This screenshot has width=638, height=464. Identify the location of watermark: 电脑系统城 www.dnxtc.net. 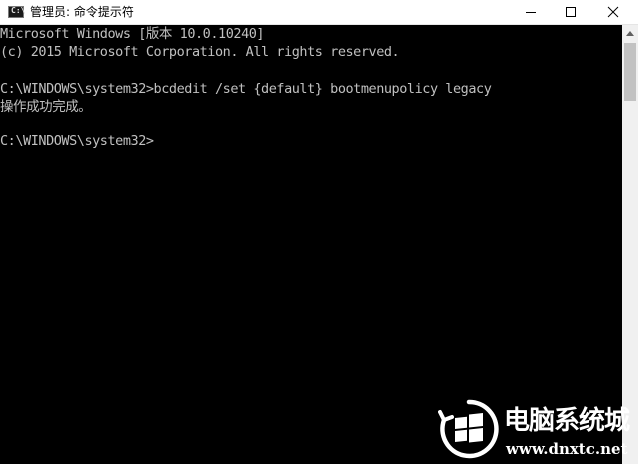
(538, 431).